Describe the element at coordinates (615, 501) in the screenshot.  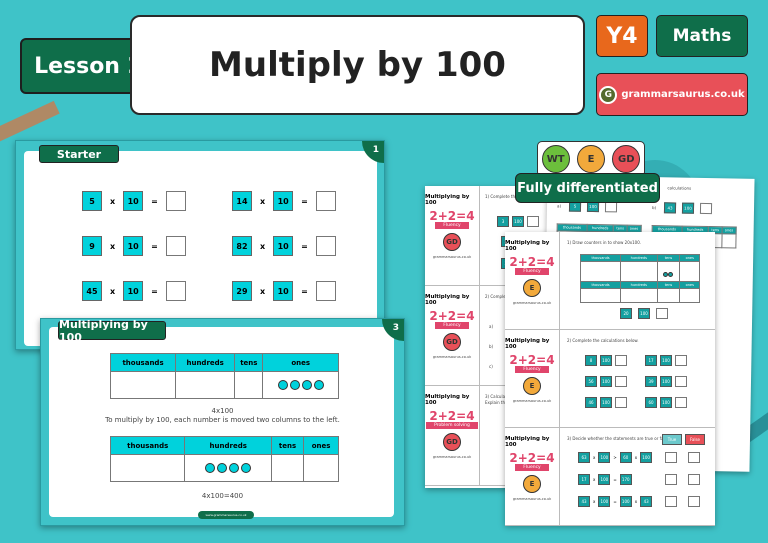
I see `equation: 43 x 100 = 100 x 43` at that location.